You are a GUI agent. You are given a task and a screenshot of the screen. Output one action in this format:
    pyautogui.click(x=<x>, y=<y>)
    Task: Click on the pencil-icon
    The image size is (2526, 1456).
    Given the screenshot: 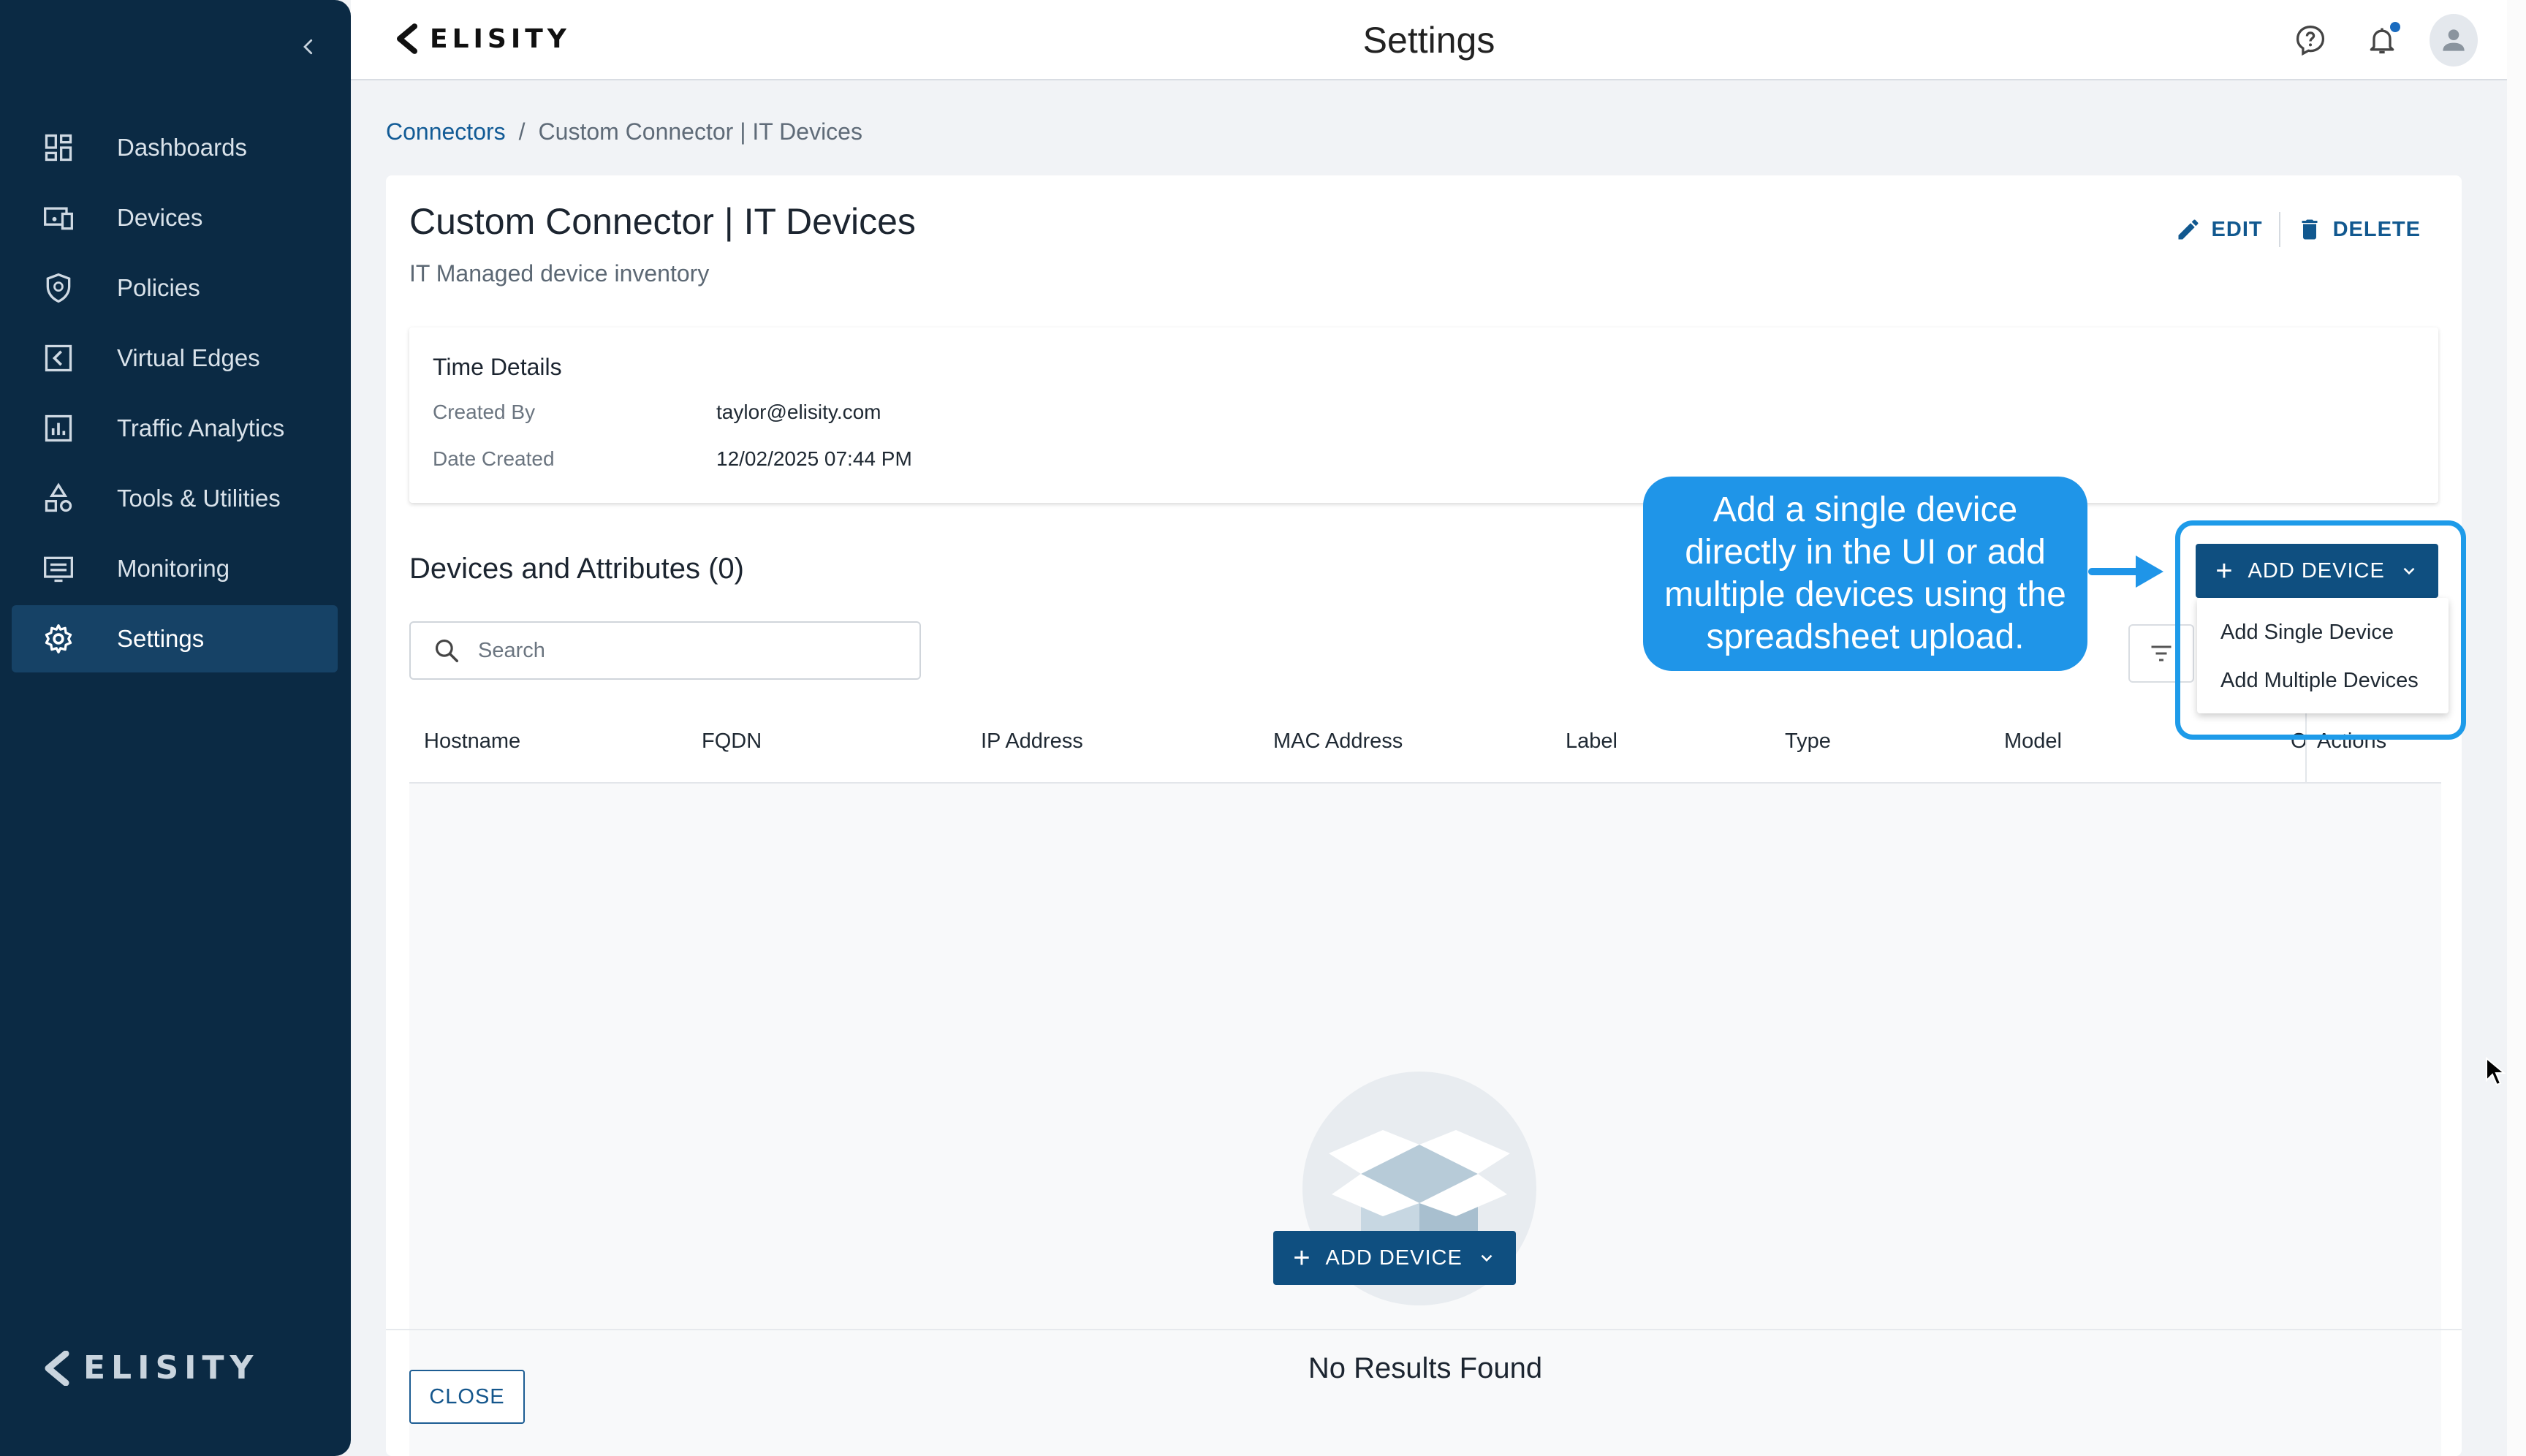 What is the action you would take?
    pyautogui.click(x=2188, y=230)
    